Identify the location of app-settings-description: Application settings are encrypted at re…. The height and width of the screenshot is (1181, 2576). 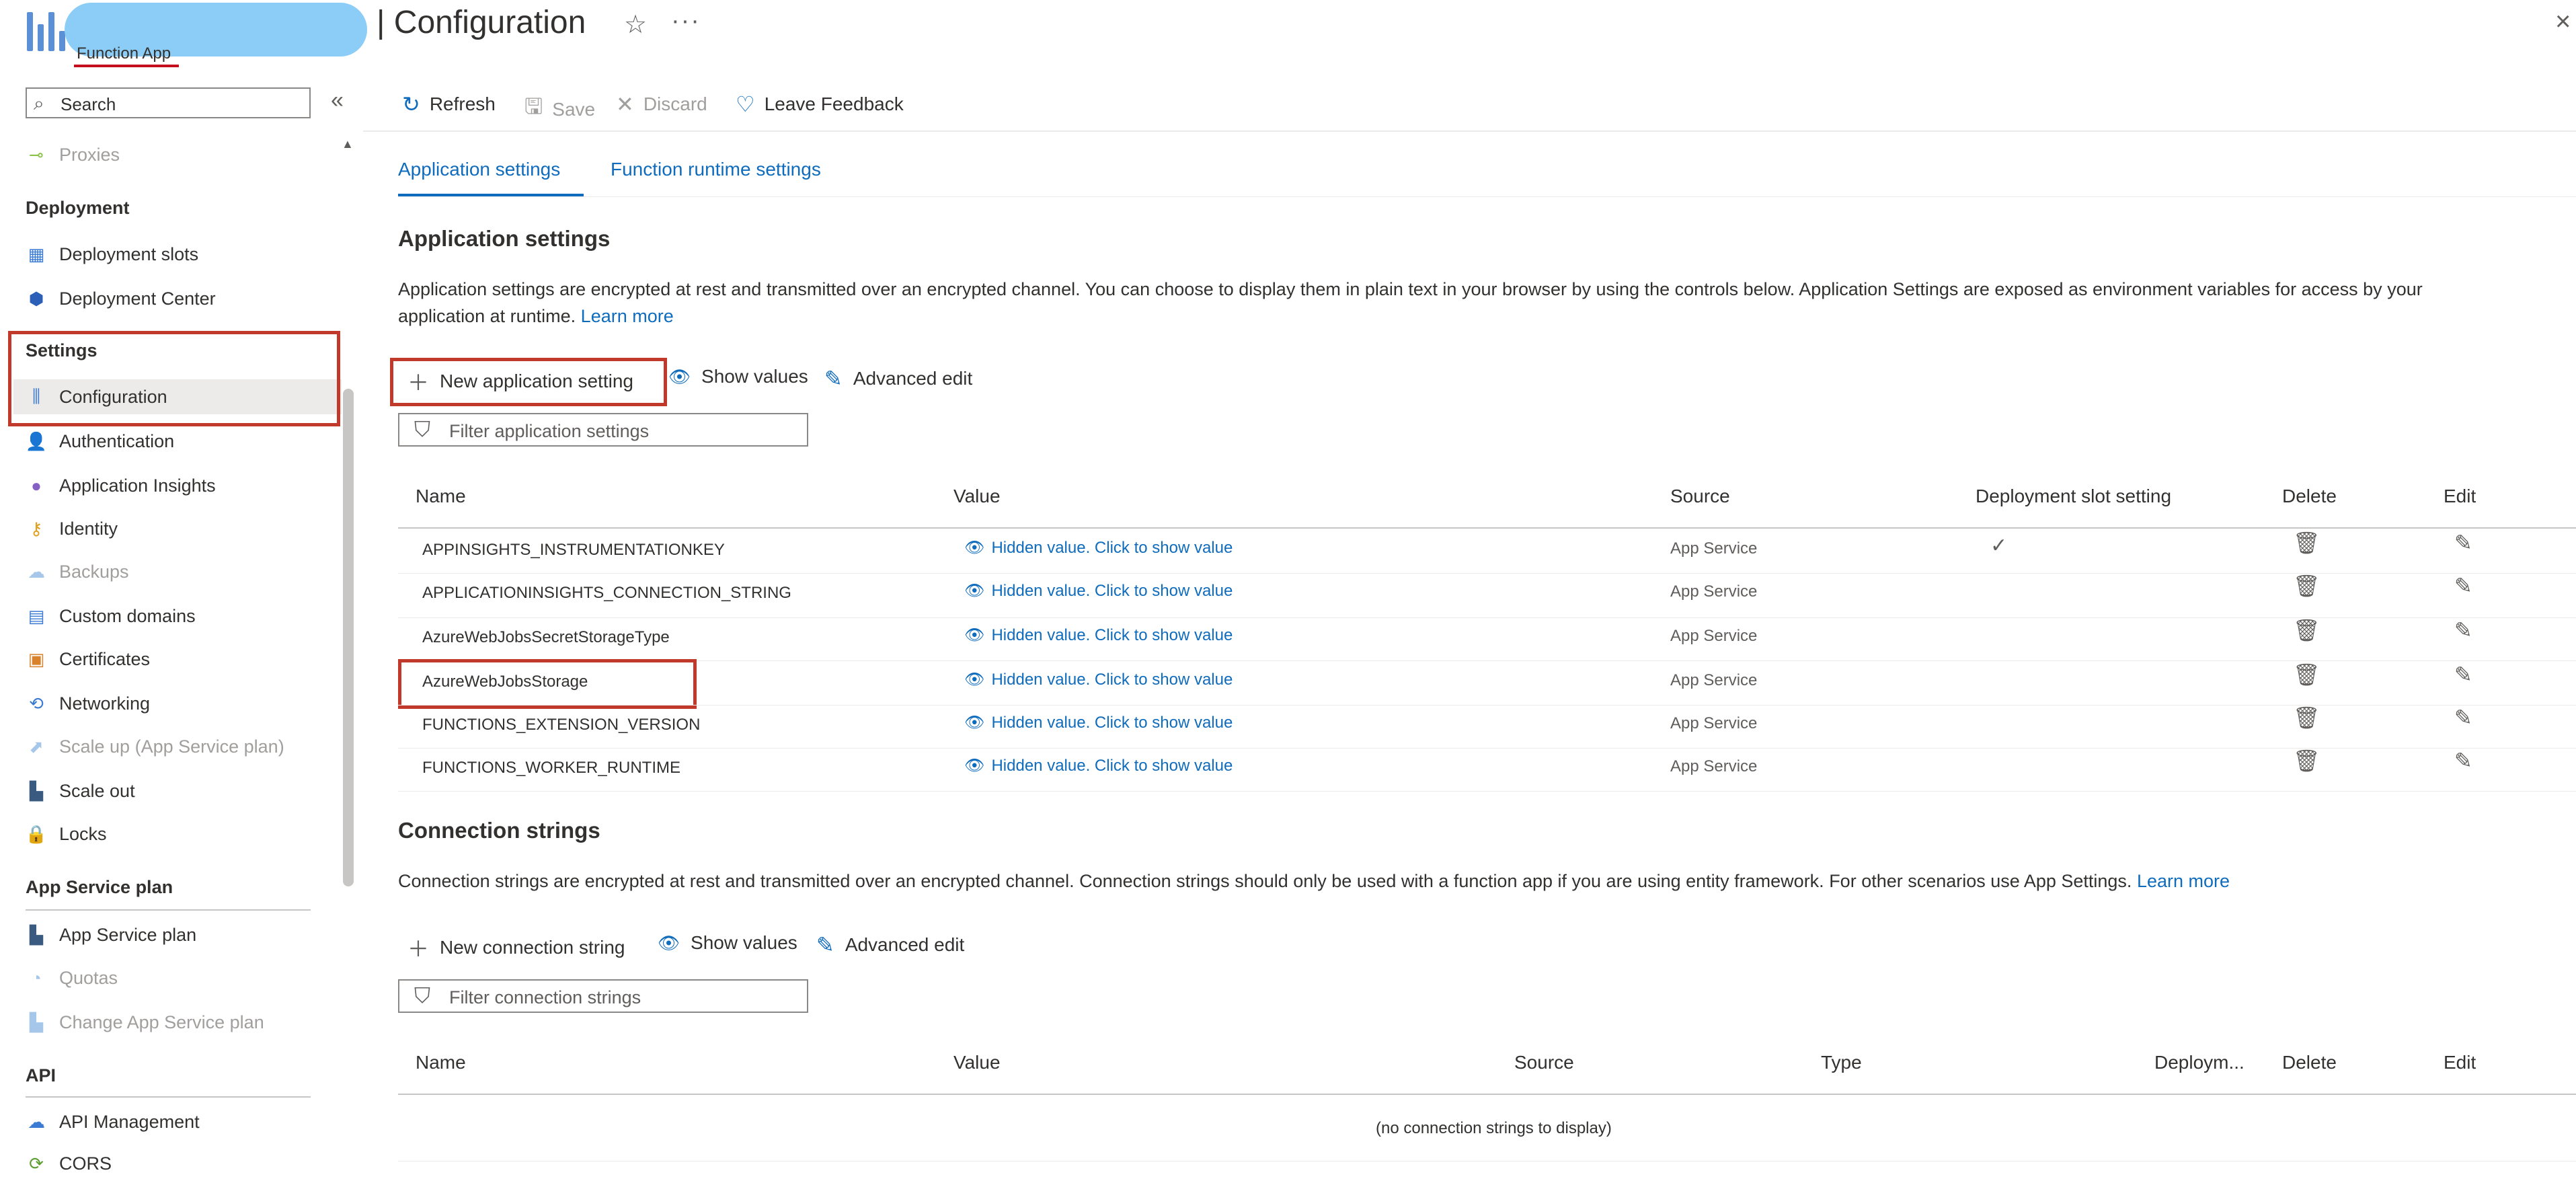
(1411, 302).